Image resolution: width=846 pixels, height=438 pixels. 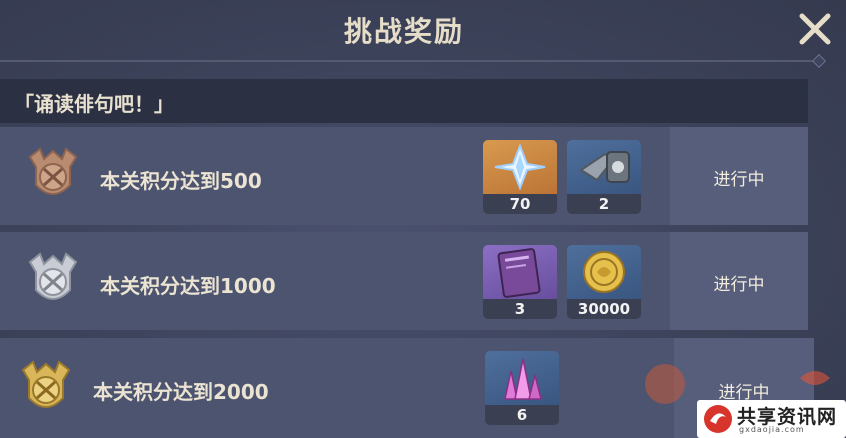 I want to click on hero-wit-book-icon, so click(x=520, y=272).